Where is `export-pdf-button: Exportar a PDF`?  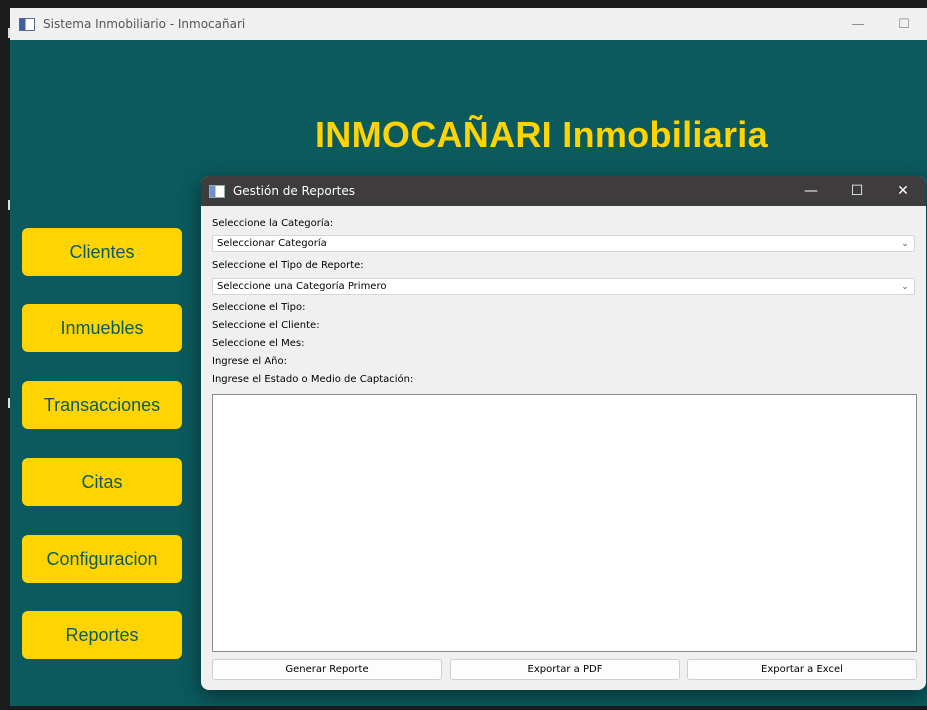
export-pdf-button: Exportar a PDF is located at coordinates (565, 669).